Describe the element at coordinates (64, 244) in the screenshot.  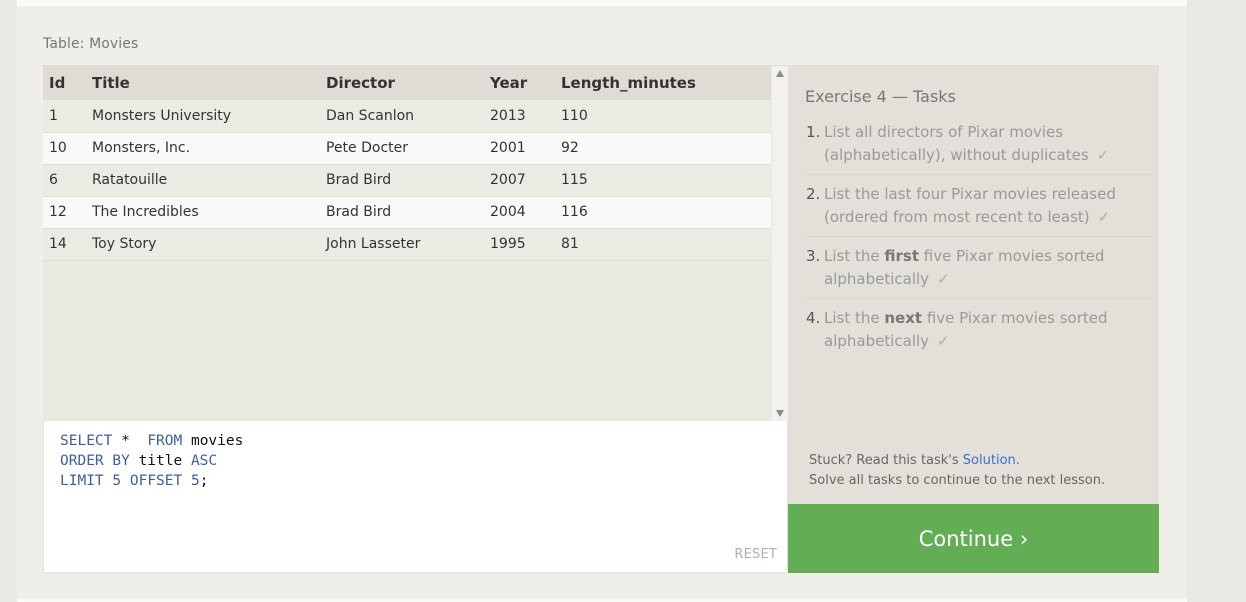
I see `cell-id: 14` at that location.